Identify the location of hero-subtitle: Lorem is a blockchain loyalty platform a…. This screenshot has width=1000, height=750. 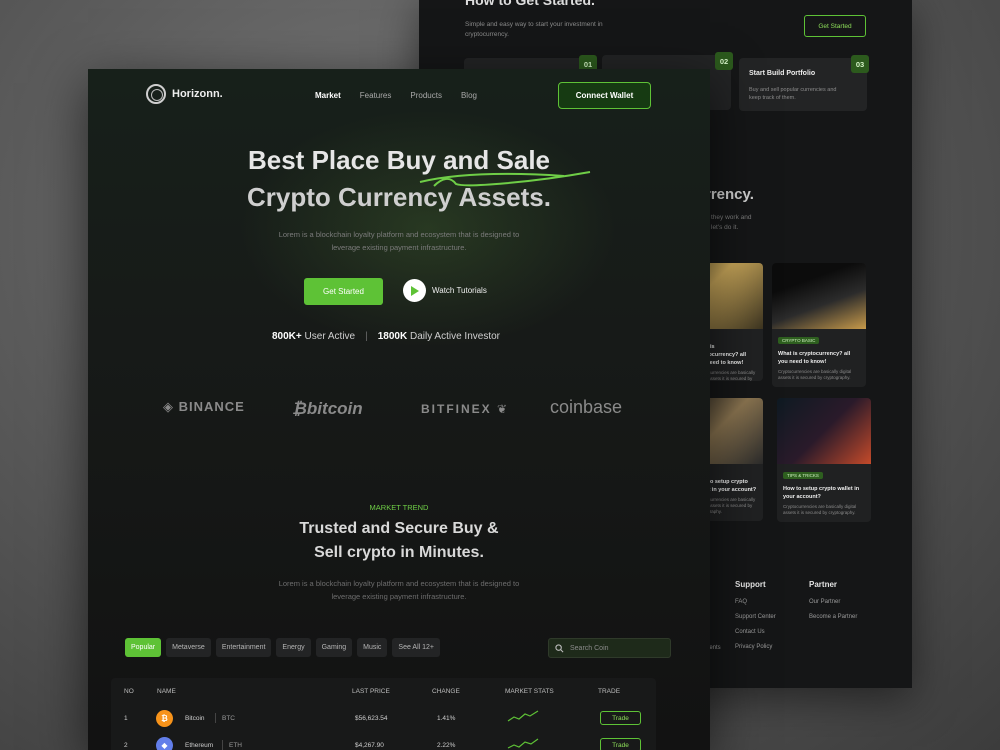
(399, 241).